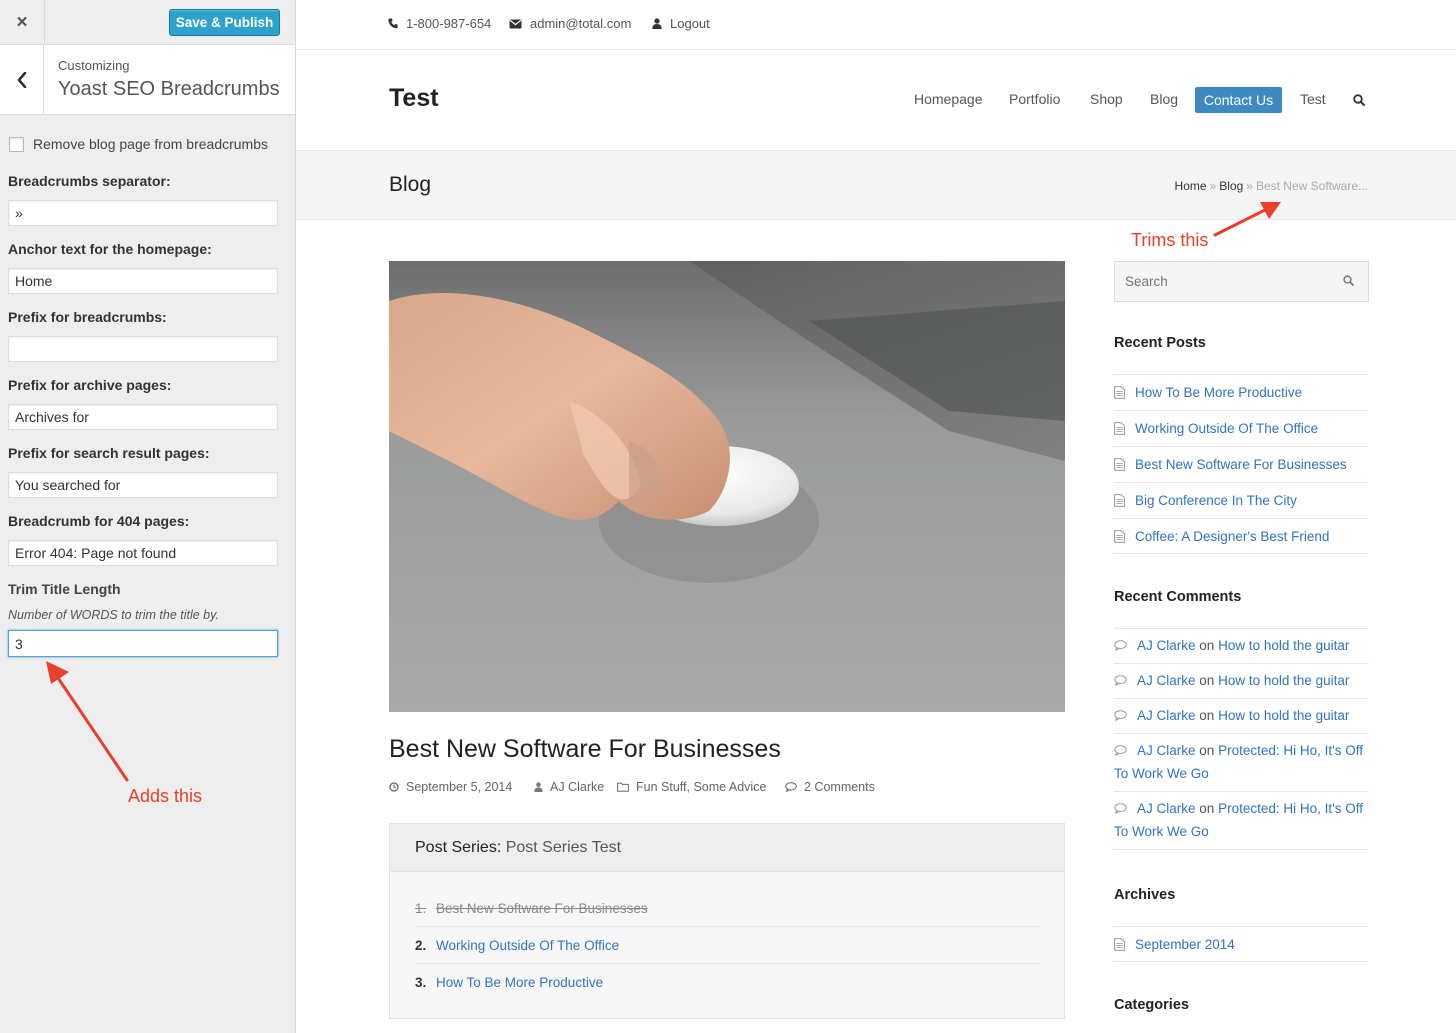 The width and height of the screenshot is (1456, 1033). I want to click on prefix-input, so click(143, 349).